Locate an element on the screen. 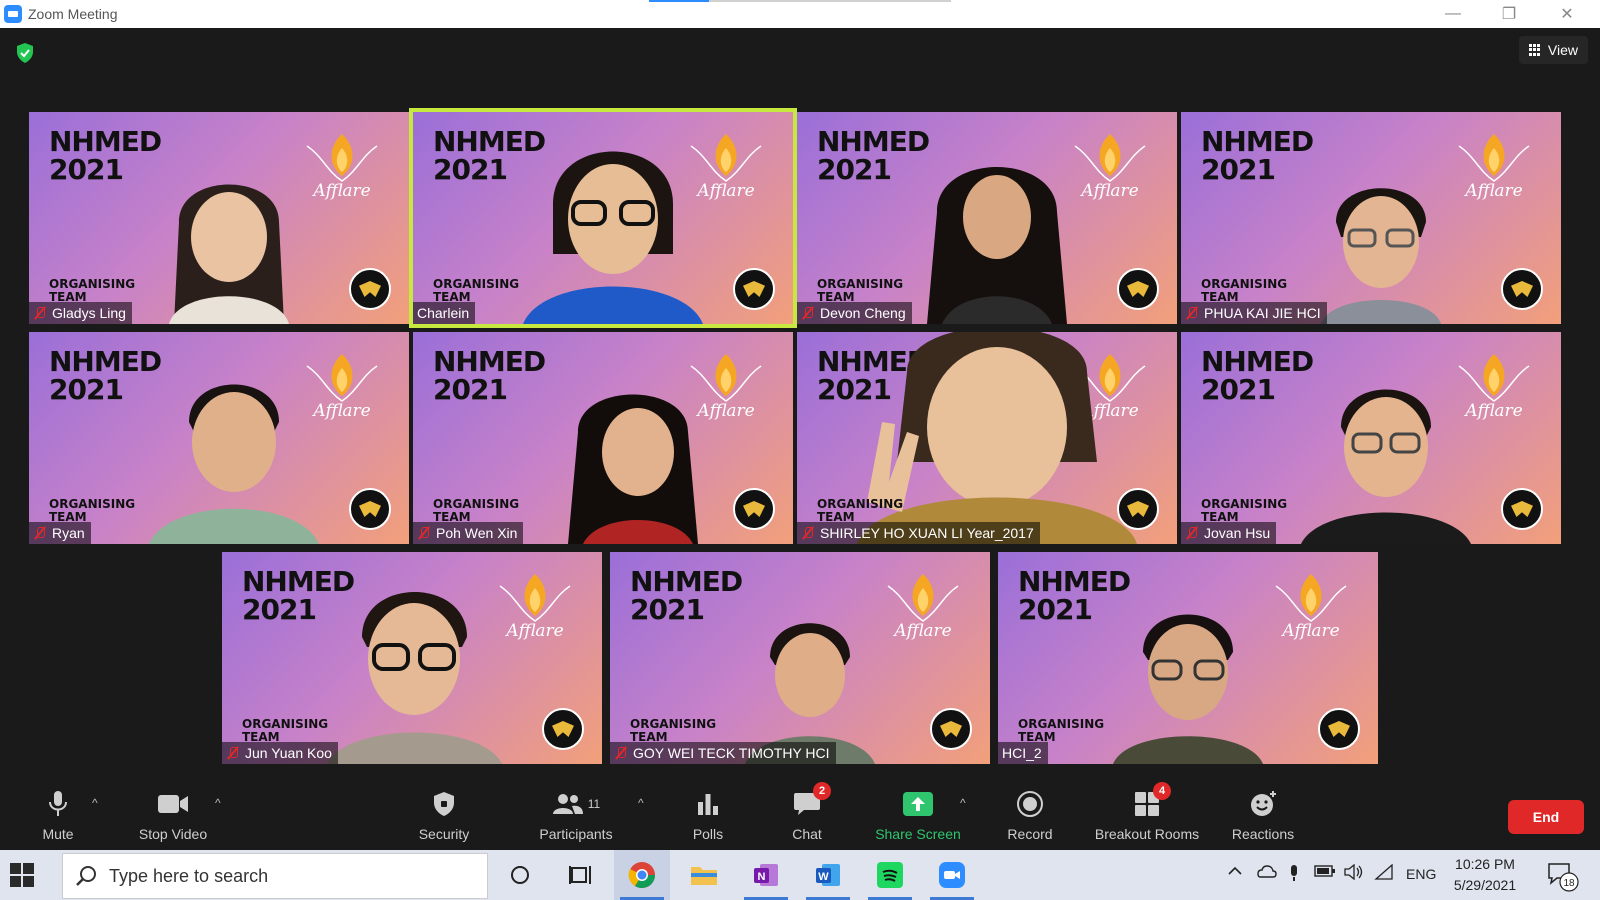 The image size is (1600, 900). participant-name: HCI_2 is located at coordinates (1022, 753).